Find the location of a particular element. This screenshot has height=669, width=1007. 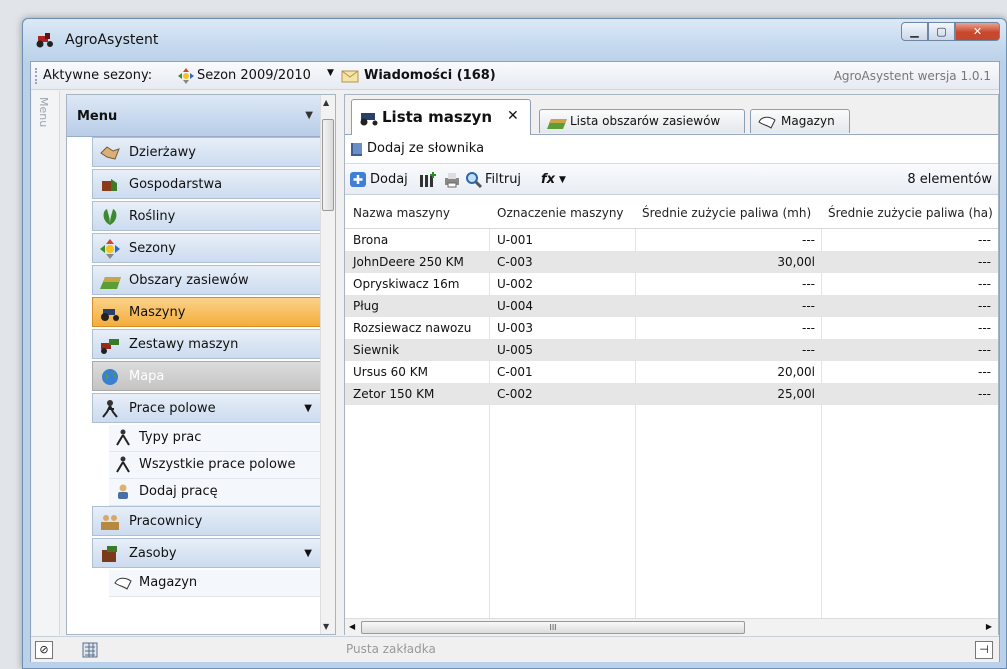

column-header-fuel-ha: Średnie zużycie paliwa (ha) is located at coordinates (910, 213).